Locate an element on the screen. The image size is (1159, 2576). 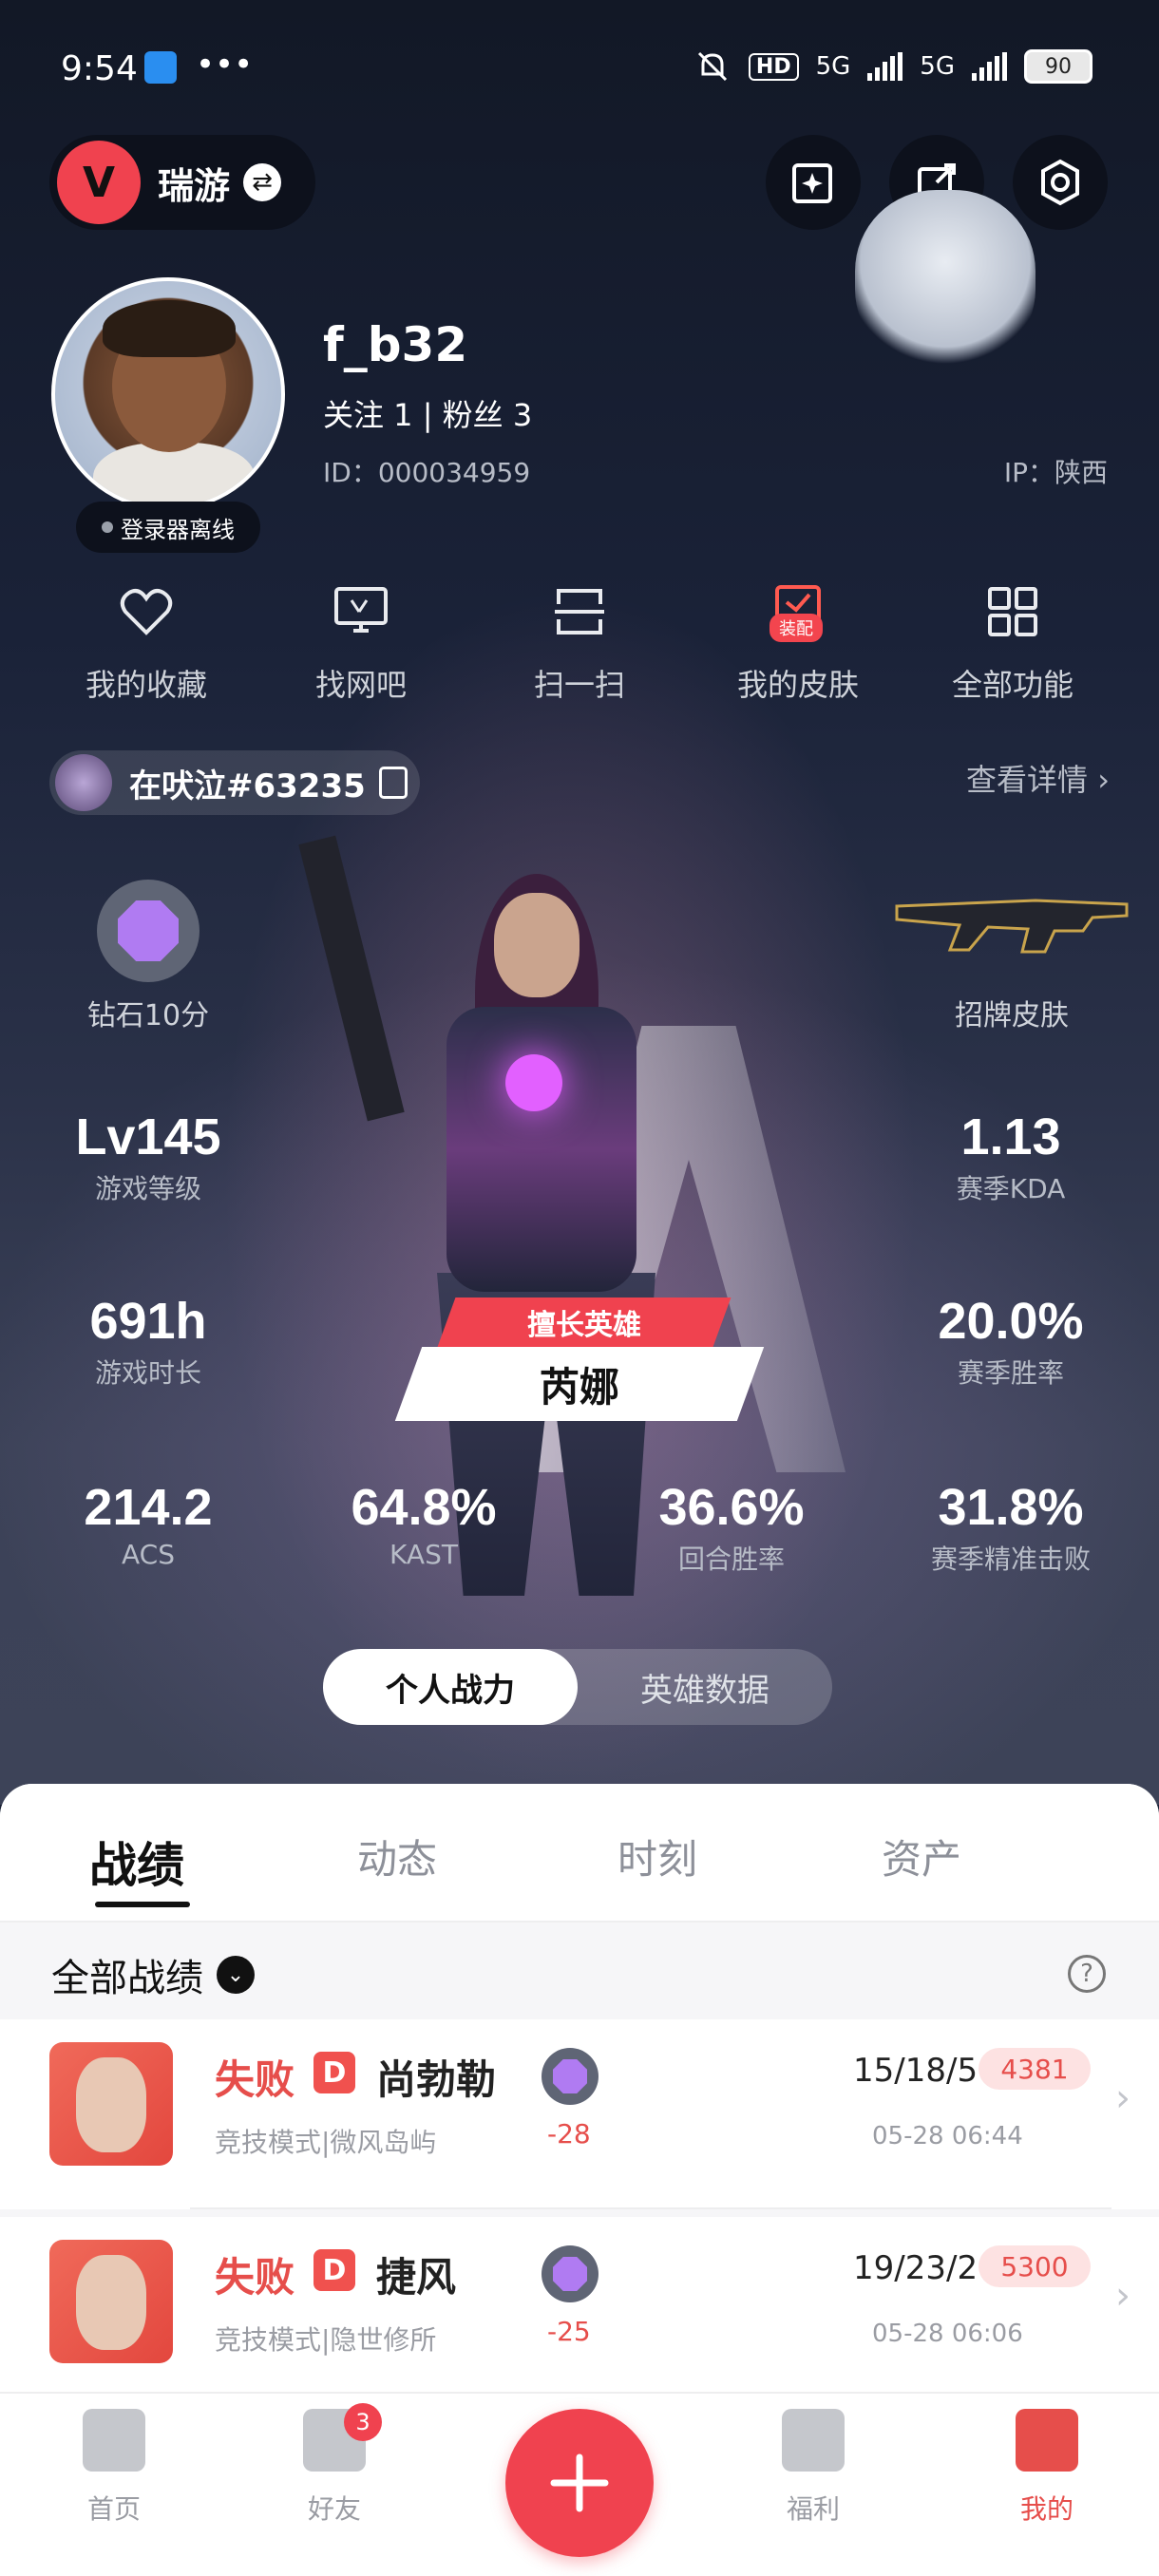
quick-action-all-features: 全部功能 is located at coordinates (1012, 644).